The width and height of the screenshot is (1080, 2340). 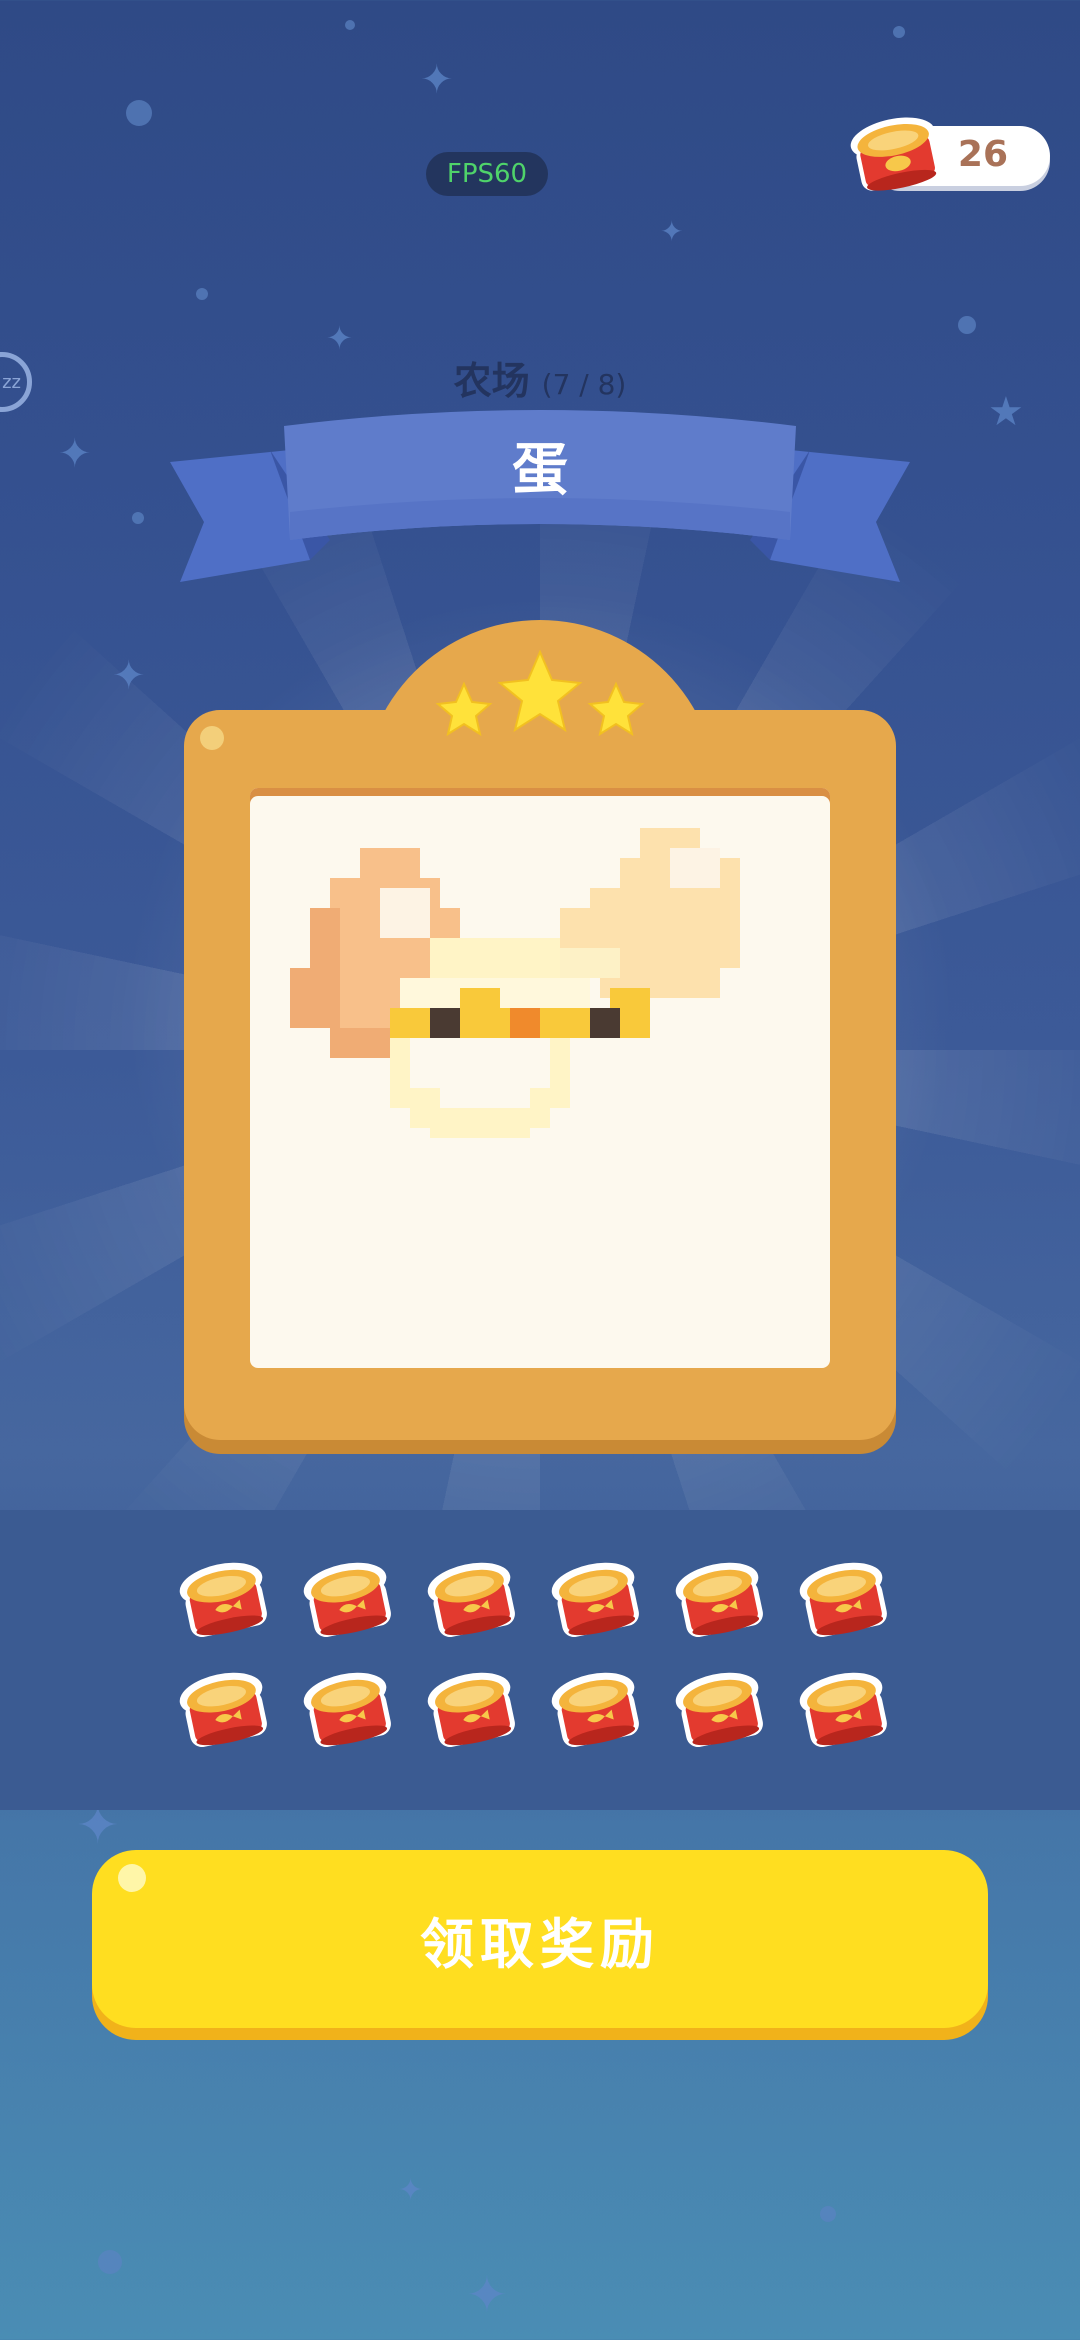 I want to click on coin-count: 26, so click(x=982, y=154).